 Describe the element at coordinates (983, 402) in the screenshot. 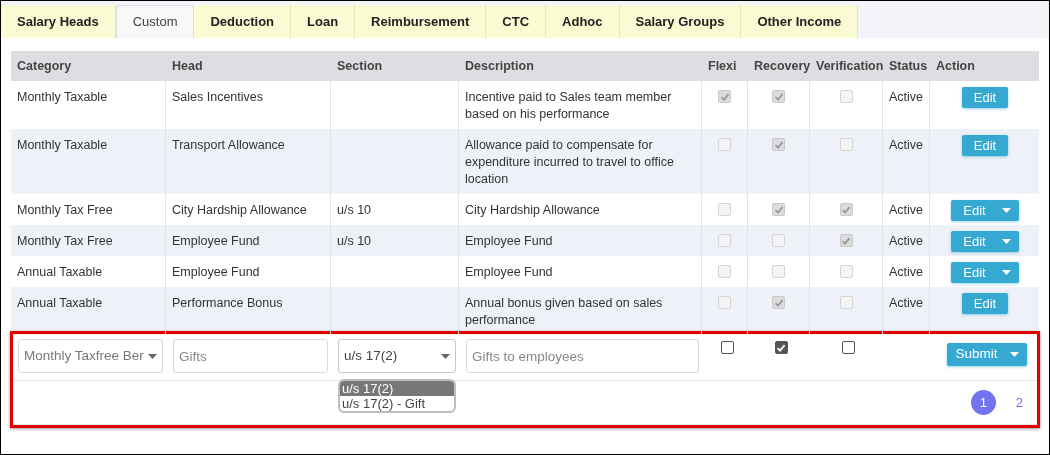

I see `page-link: 1` at that location.